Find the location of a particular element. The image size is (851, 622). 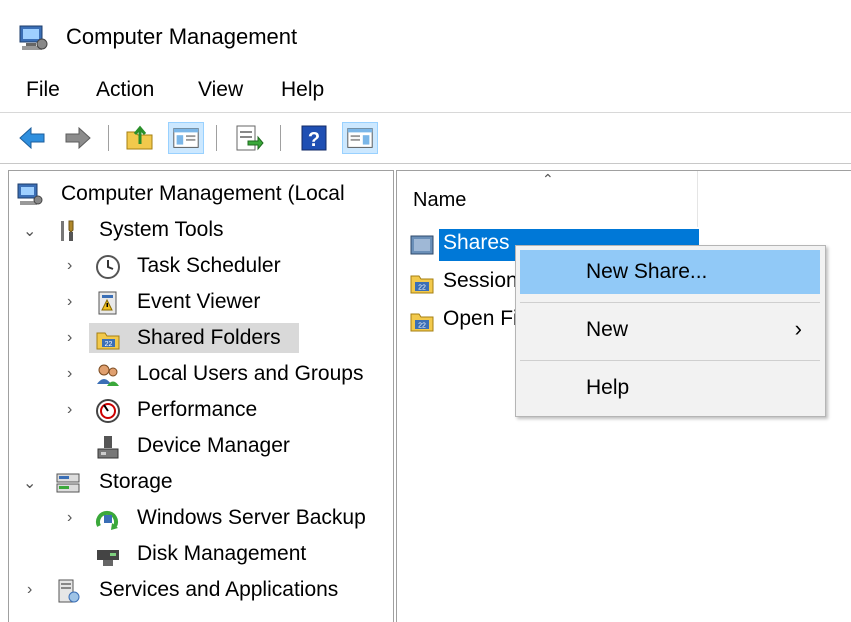

tree-item-label: Shared Folders is located at coordinates (209, 337).